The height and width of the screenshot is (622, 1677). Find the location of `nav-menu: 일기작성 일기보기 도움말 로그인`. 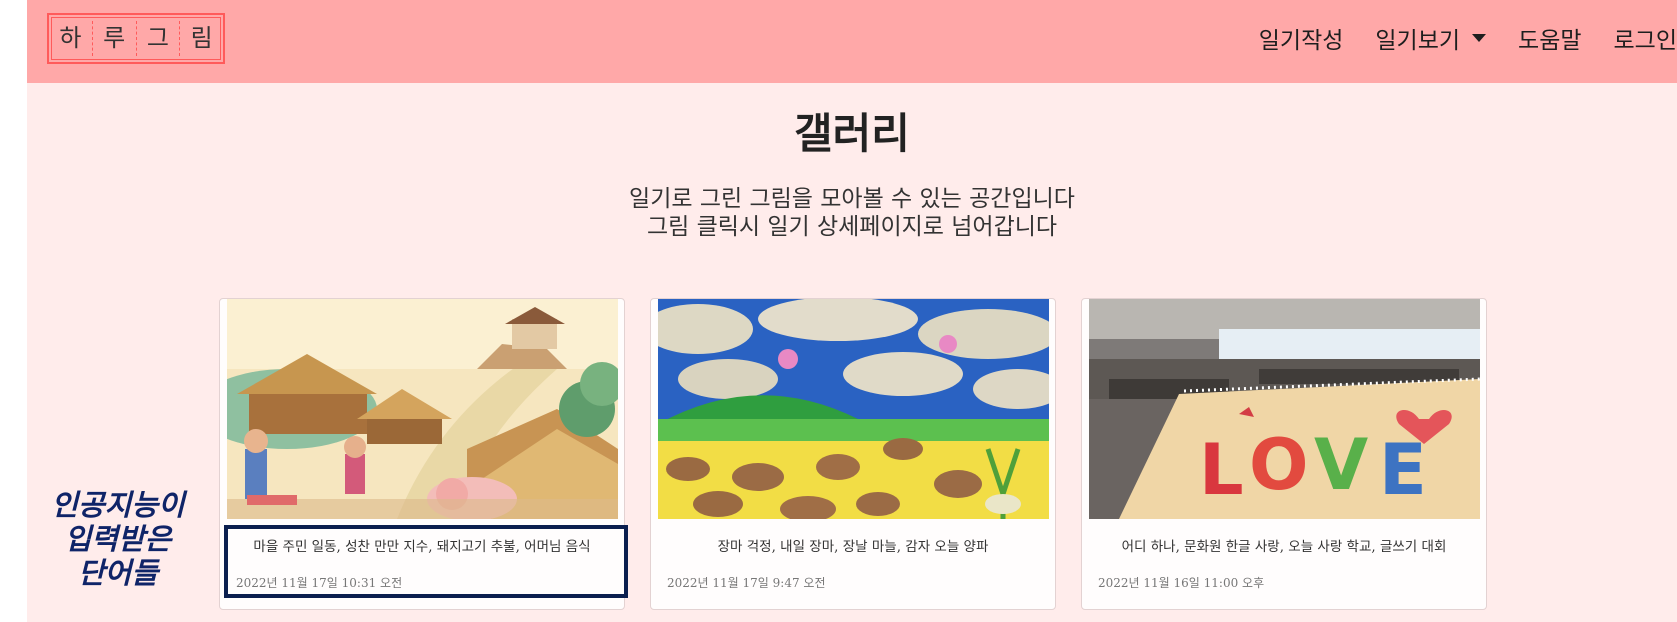

nav-menu: 일기작성 일기보기 도움말 로그인 is located at coordinates (1452, 38).